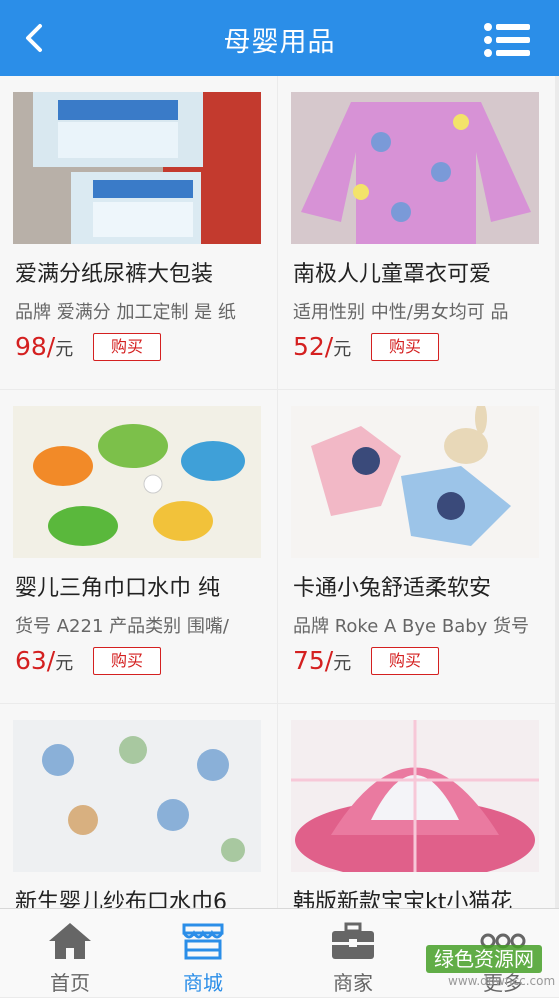  I want to click on product-price: 98/元, so click(44, 346).